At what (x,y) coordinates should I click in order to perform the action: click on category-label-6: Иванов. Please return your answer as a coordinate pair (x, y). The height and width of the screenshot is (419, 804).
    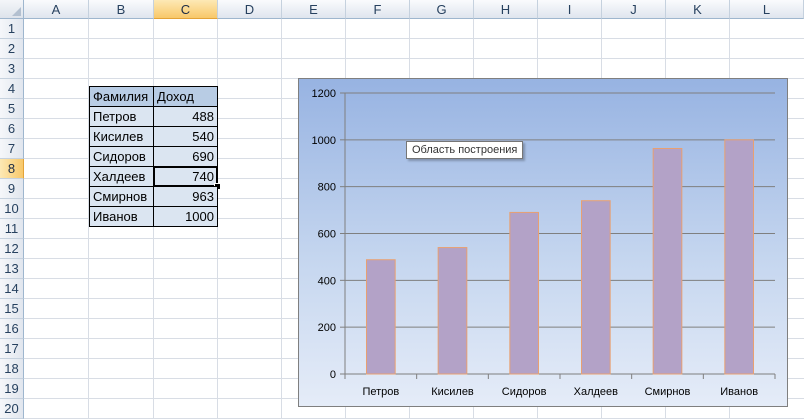
    Looking at the image, I should click on (739, 392).